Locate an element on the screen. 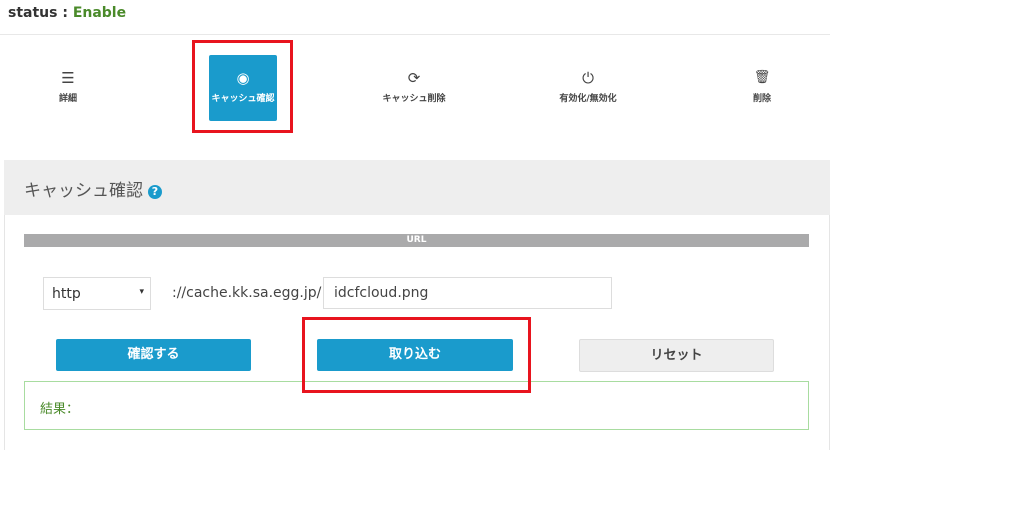 This screenshot has height=512, width=1024. url-prefix: ://cache.kk.sa.egg.jp/ is located at coordinates (247, 293).